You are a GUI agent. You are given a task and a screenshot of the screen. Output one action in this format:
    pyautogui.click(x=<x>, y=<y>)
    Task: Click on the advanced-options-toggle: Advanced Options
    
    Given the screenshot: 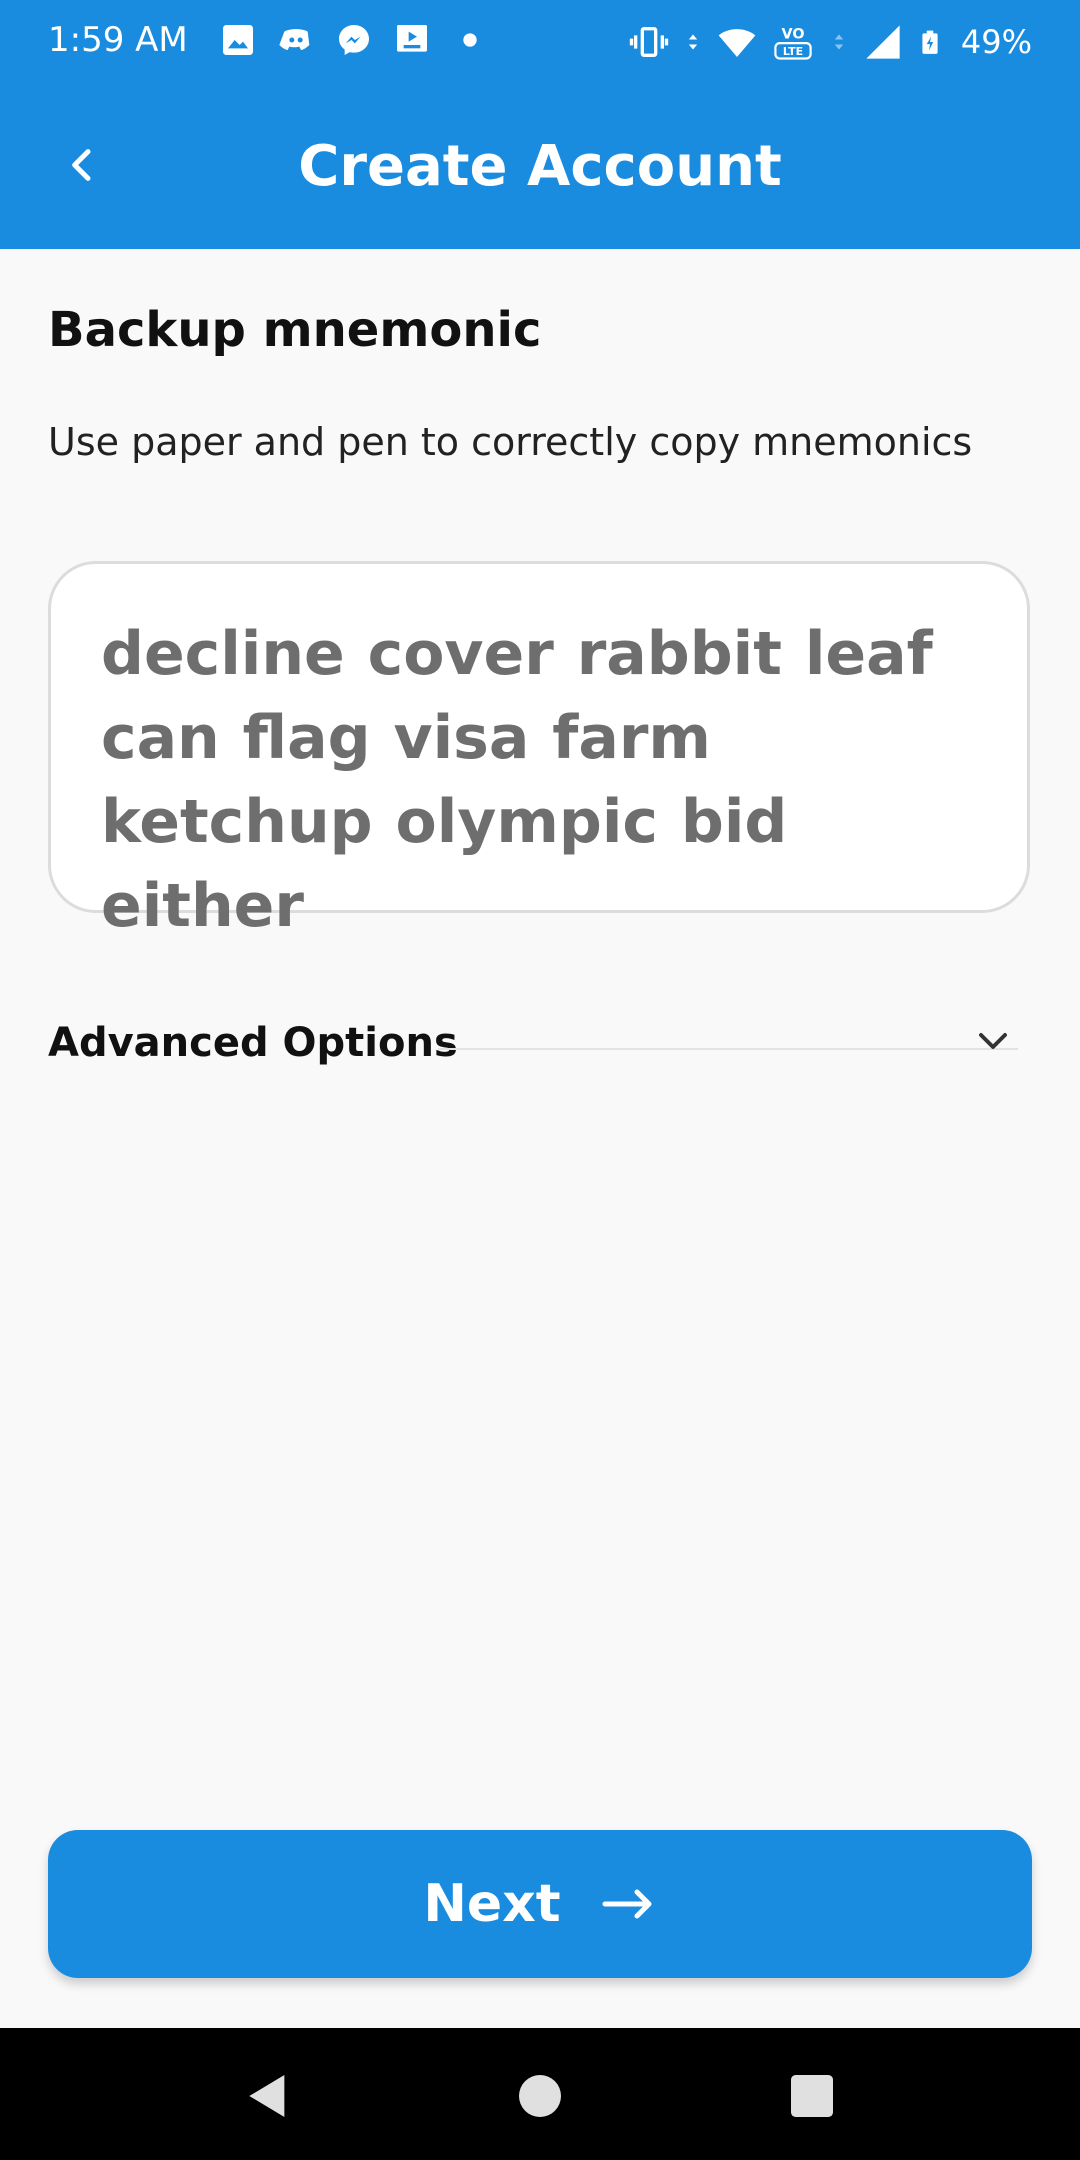 What is the action you would take?
    pyautogui.click(x=539, y=1045)
    